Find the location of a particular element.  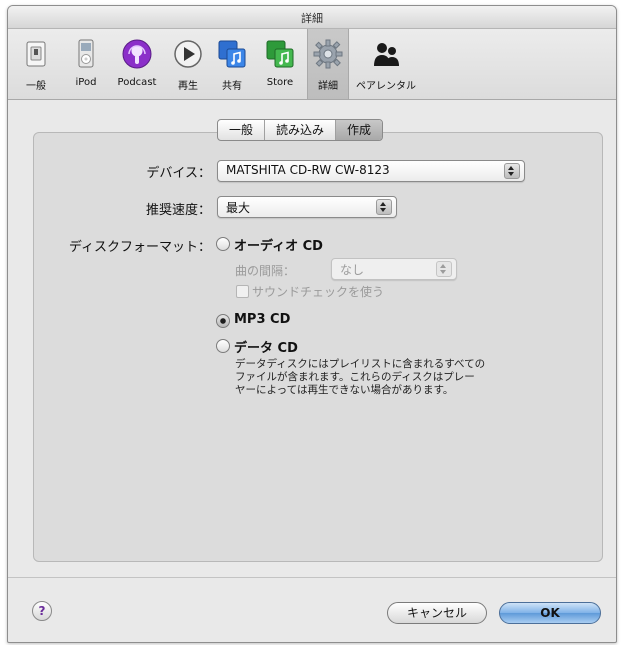

preferences-toolbar: 一般 iPod Podcast 再生 共有 Store 詳細 ペアレンタル is located at coordinates (312, 64).